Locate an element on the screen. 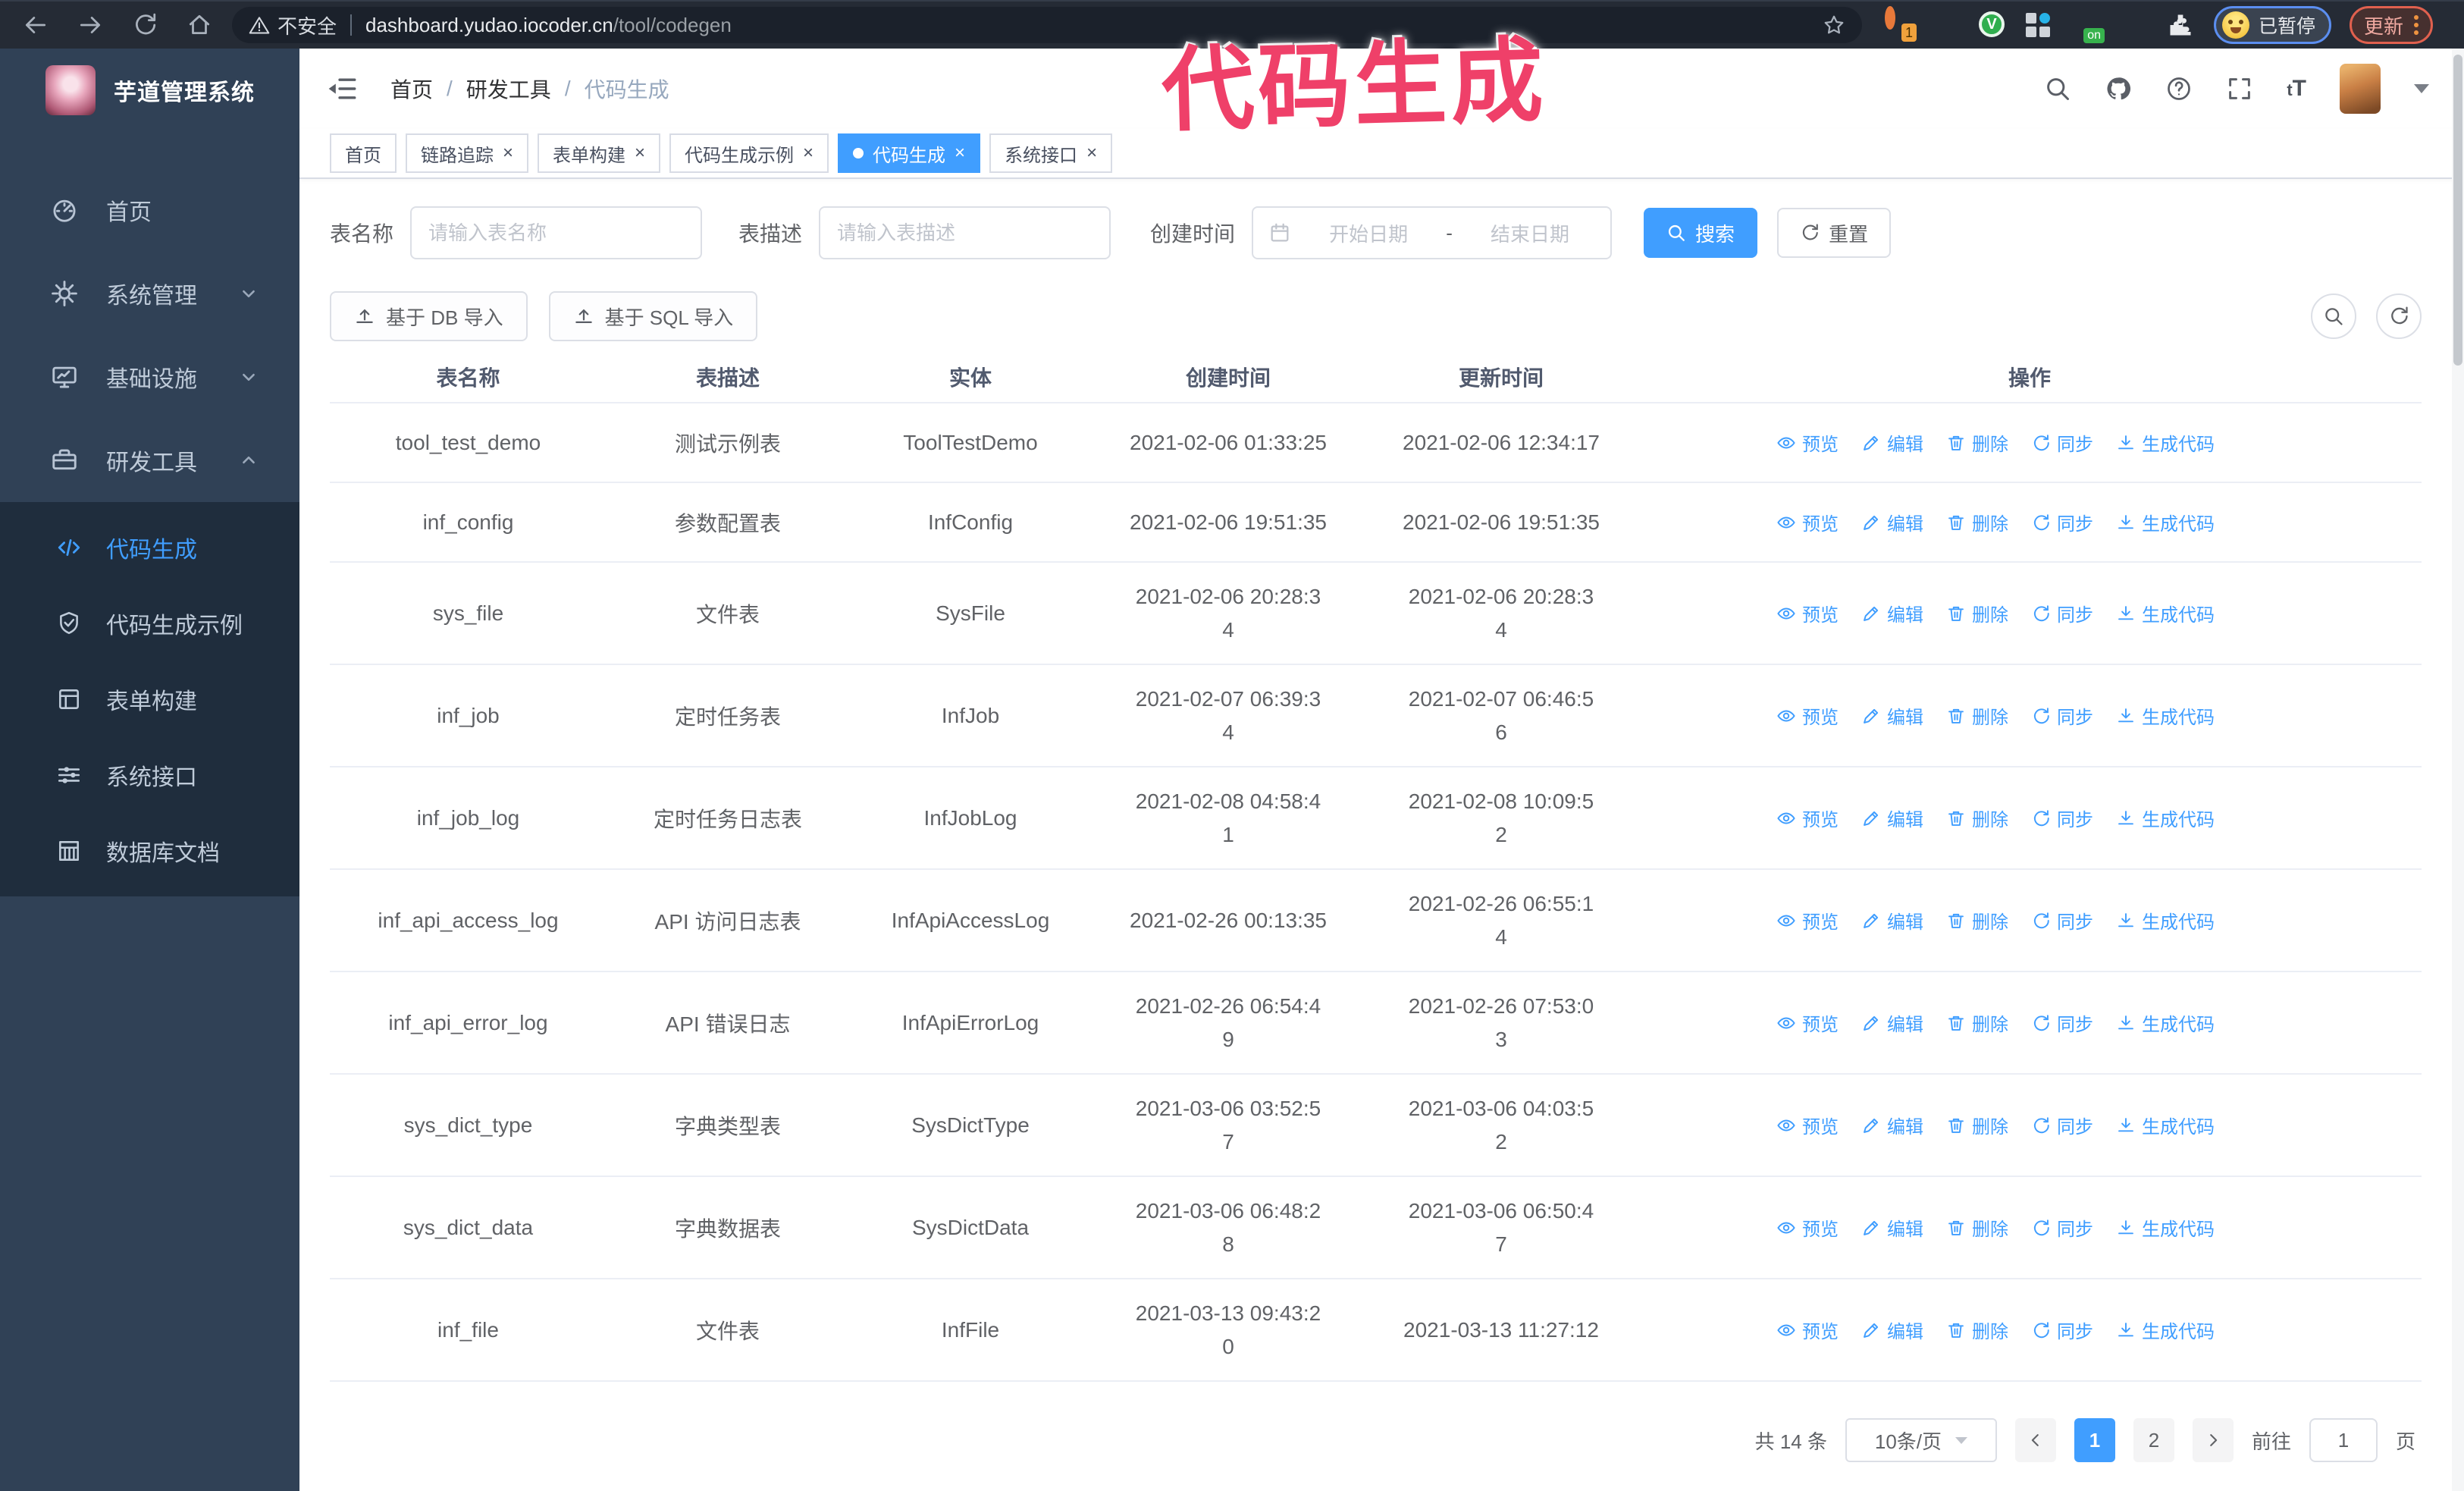 The height and width of the screenshot is (1491, 2464). font-size-icon: tT is located at coordinates (2297, 89).